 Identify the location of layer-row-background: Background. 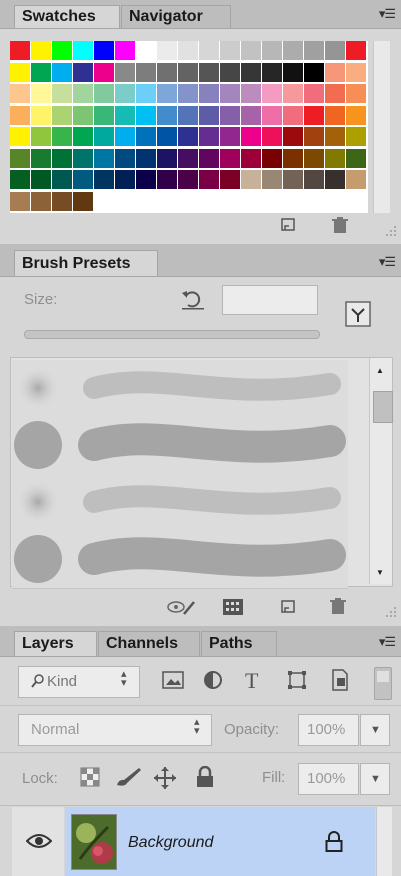
(220, 841).